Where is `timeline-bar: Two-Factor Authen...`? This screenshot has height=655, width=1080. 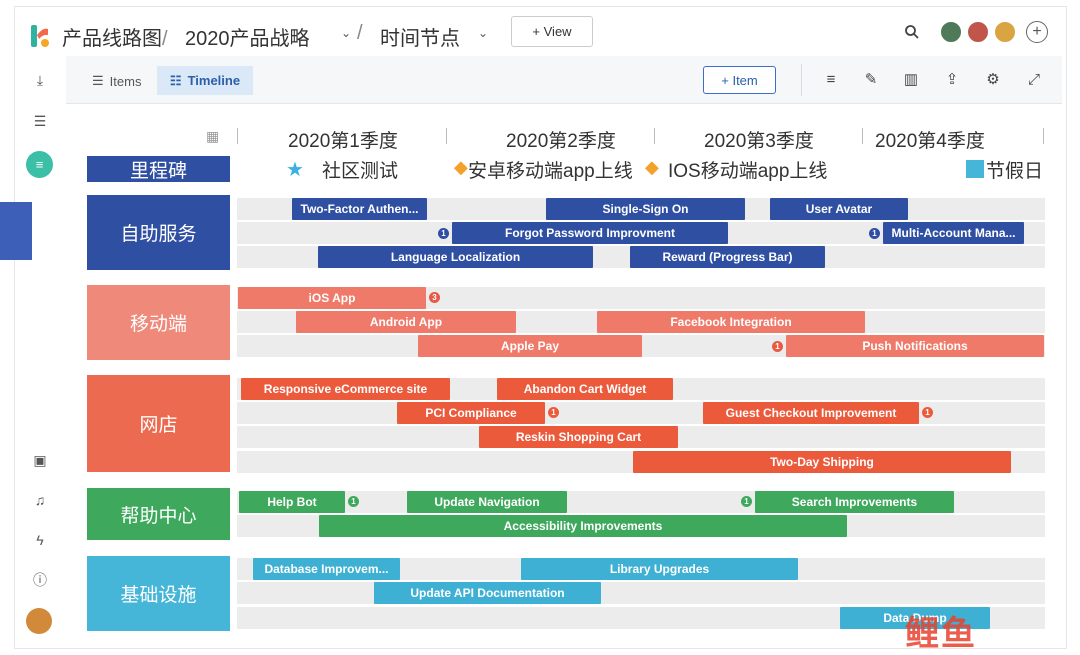 timeline-bar: Two-Factor Authen... is located at coordinates (359, 209).